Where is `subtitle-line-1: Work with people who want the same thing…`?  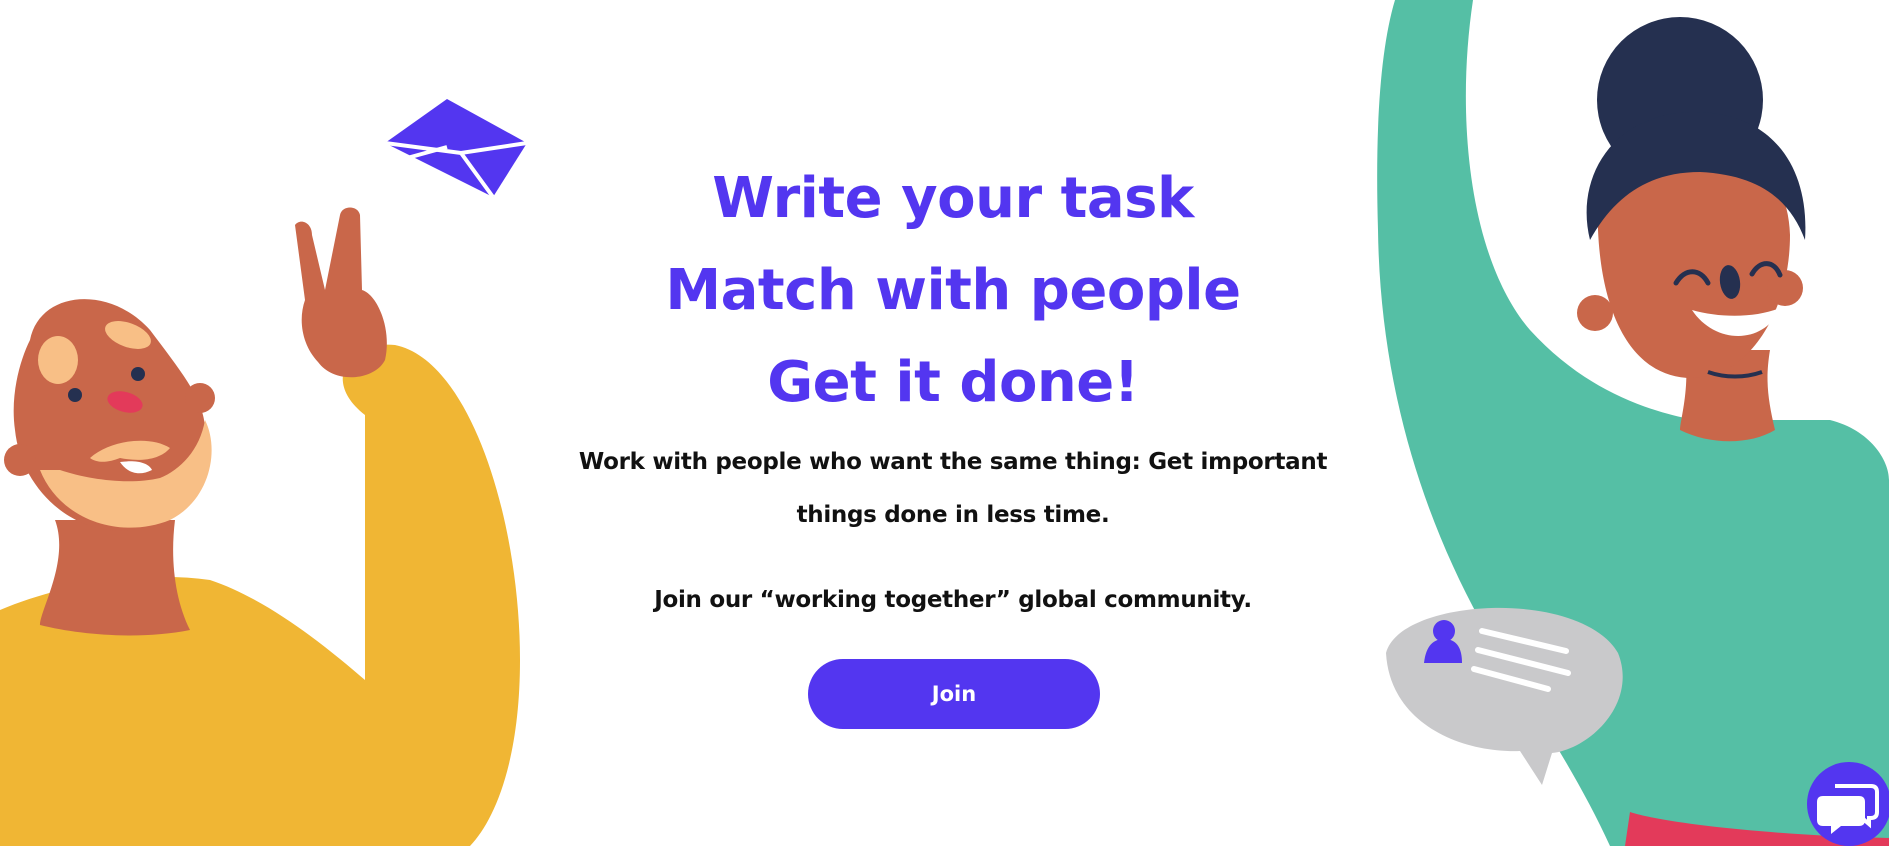
subtitle-line-1: Work with people who want the same thing… is located at coordinates (953, 462).